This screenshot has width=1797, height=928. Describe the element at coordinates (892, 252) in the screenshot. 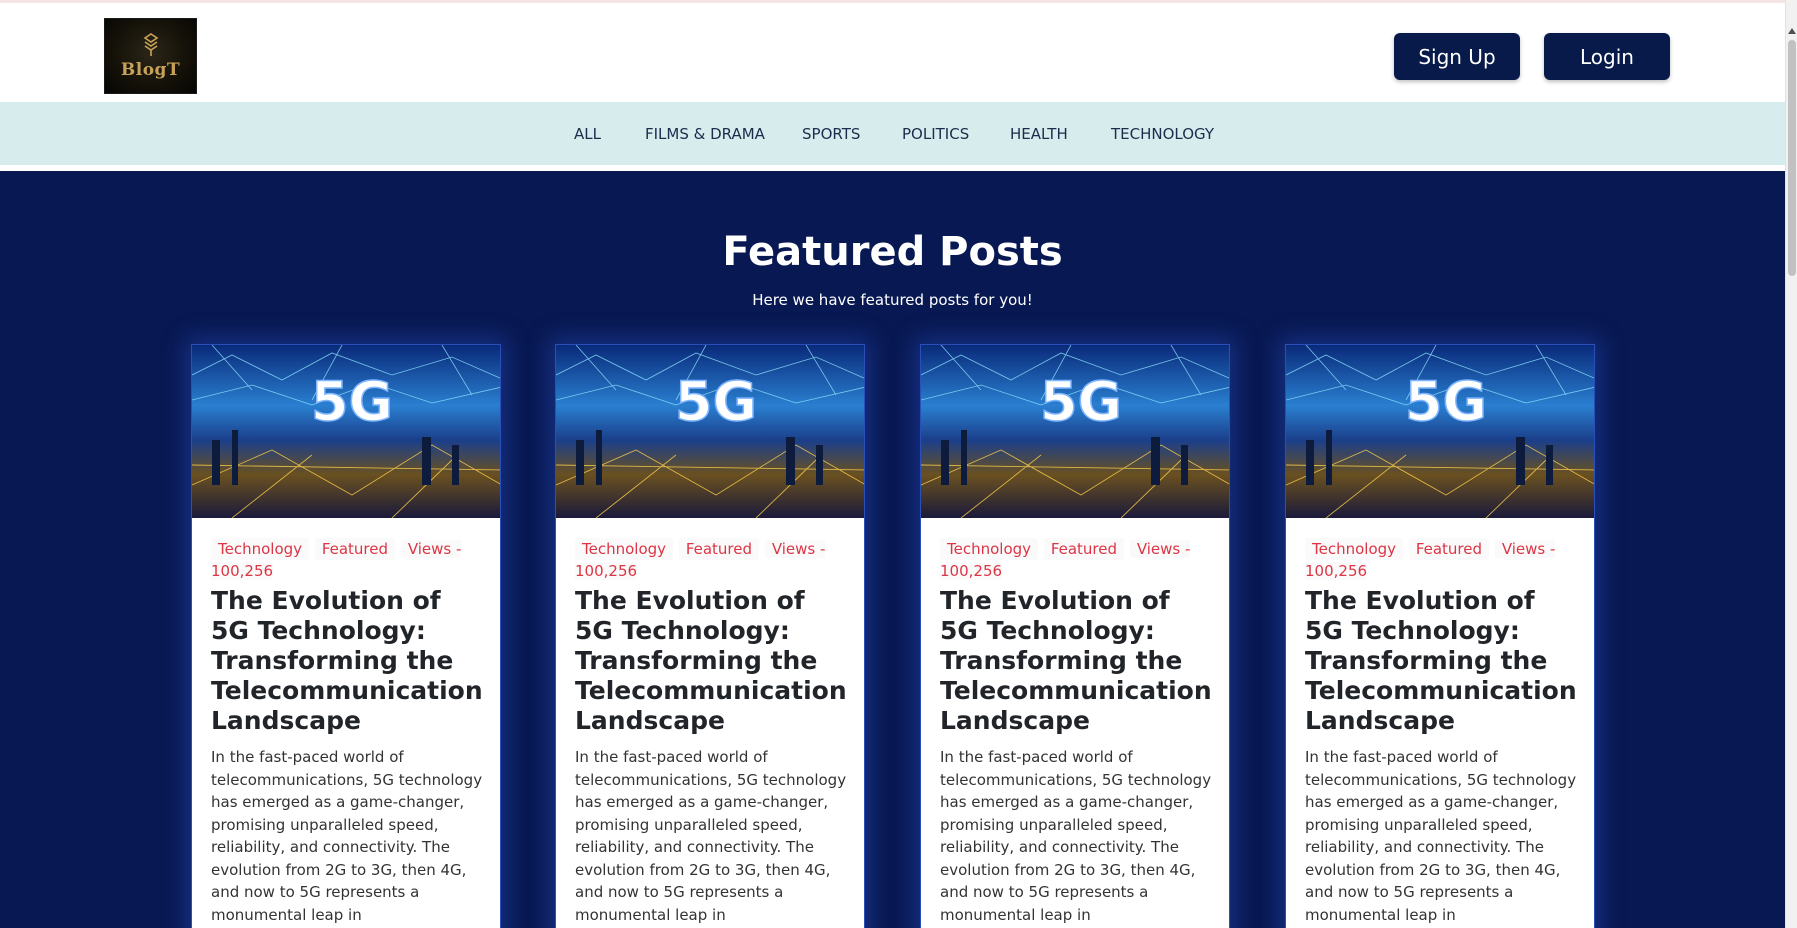

I see `featured-title: Featured Posts` at that location.